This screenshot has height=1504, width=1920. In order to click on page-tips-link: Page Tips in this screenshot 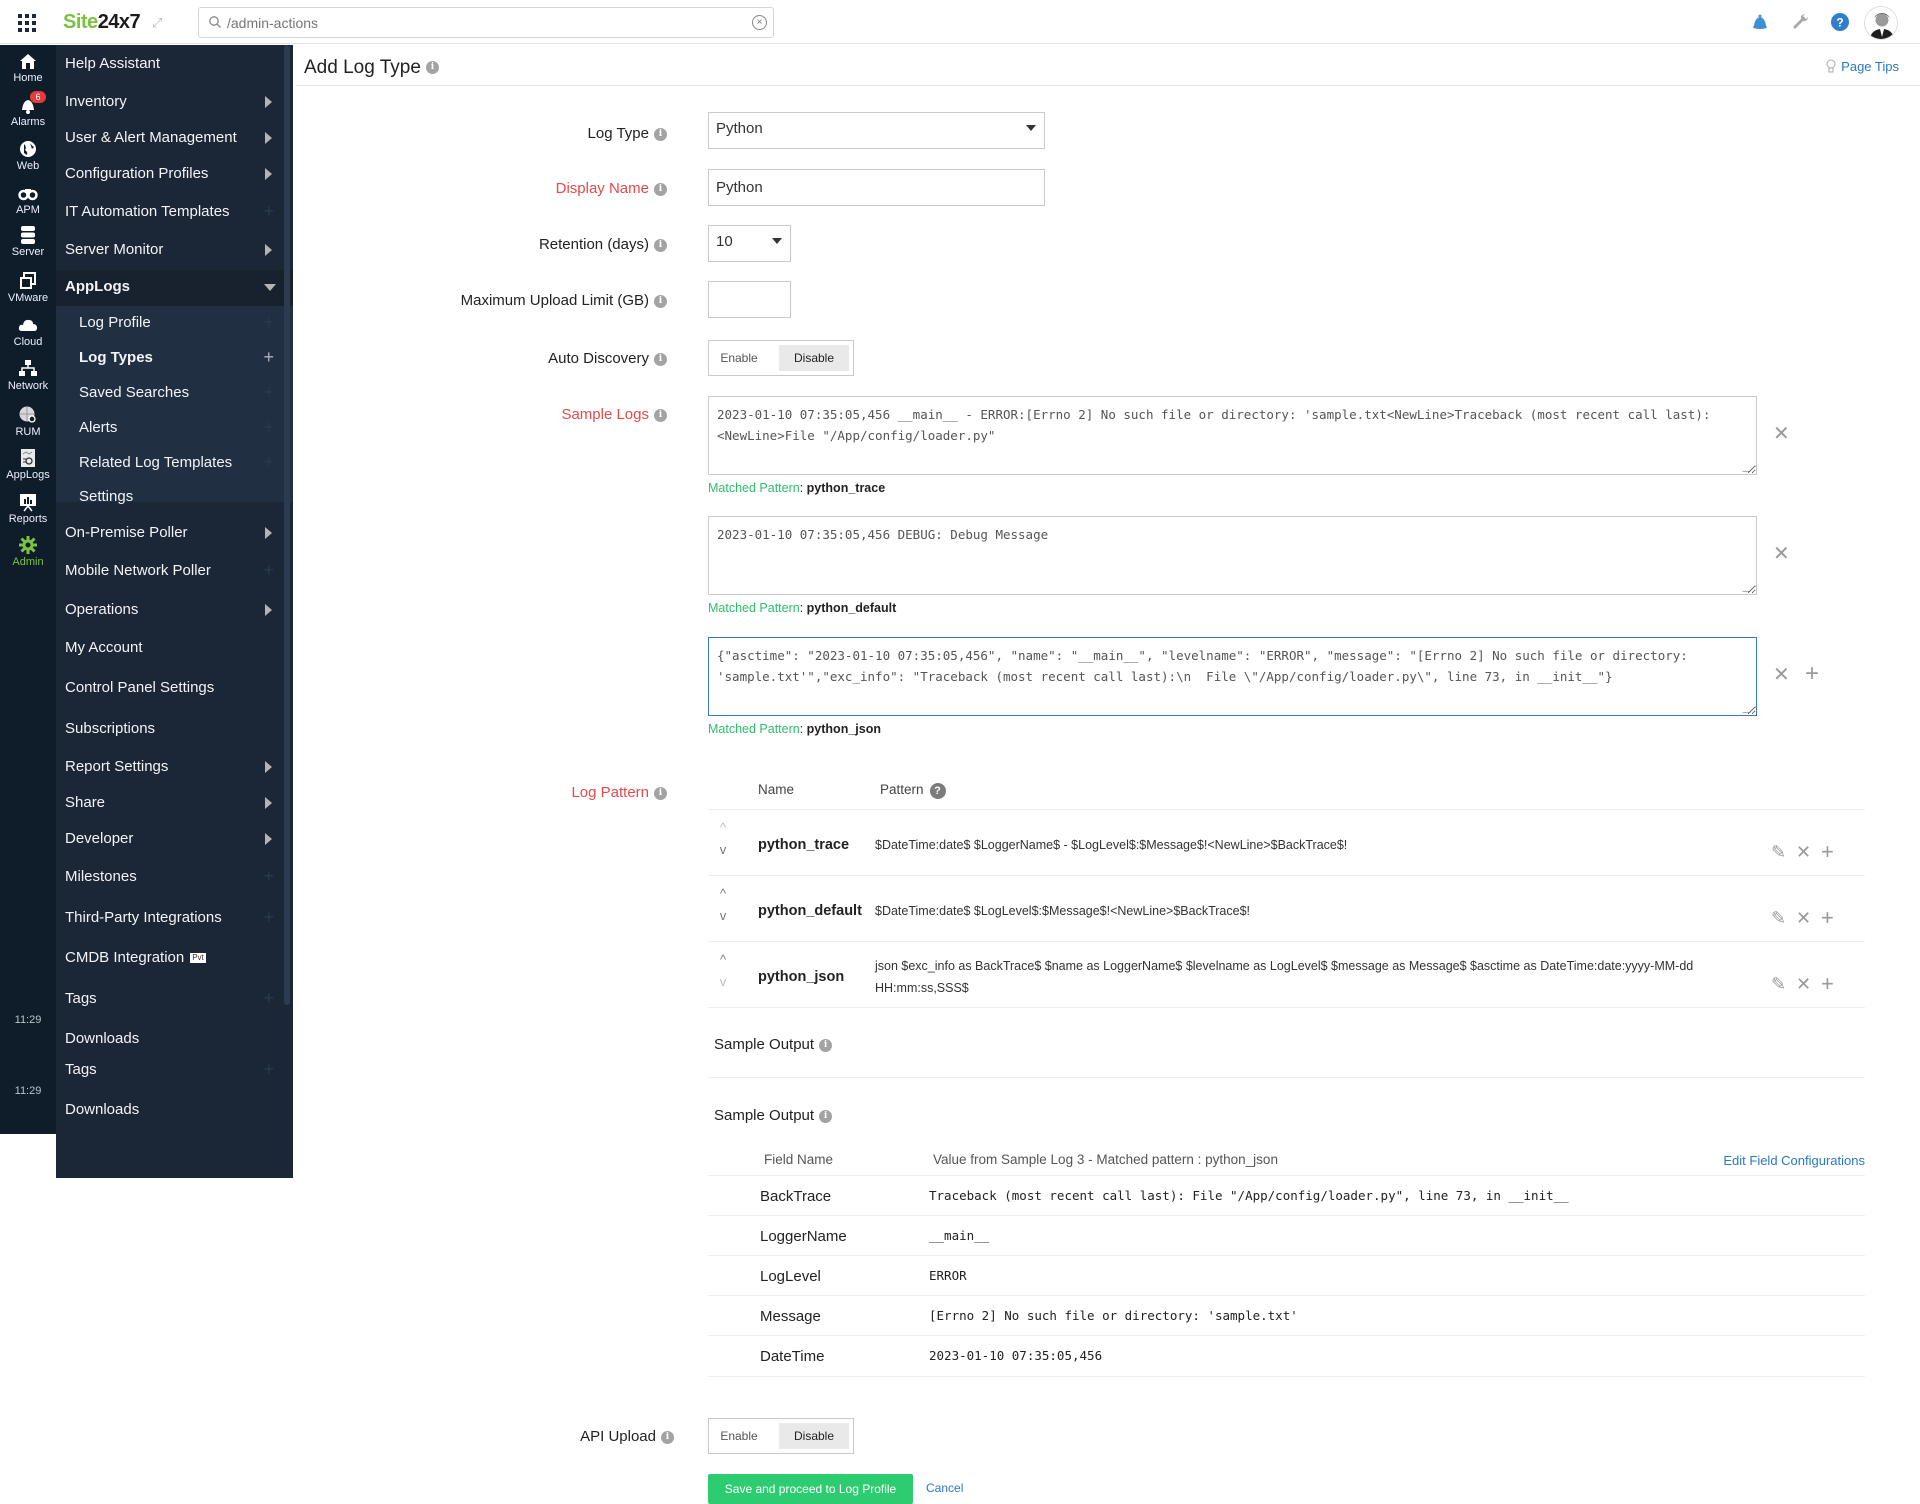, I will do `click(1862, 66)`.